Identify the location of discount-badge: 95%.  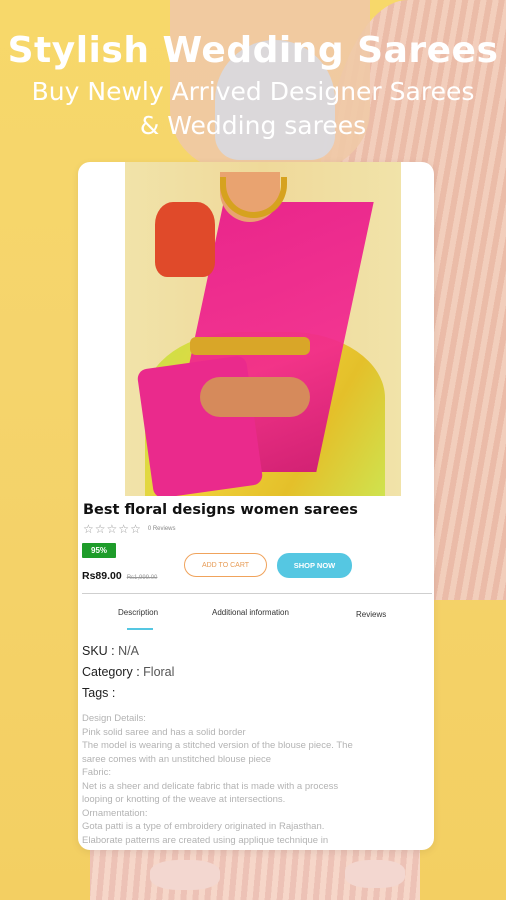
(99, 550).